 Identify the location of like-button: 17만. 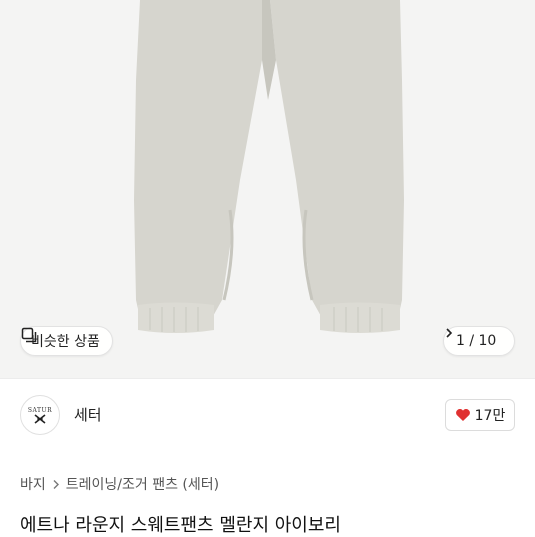
(480, 415).